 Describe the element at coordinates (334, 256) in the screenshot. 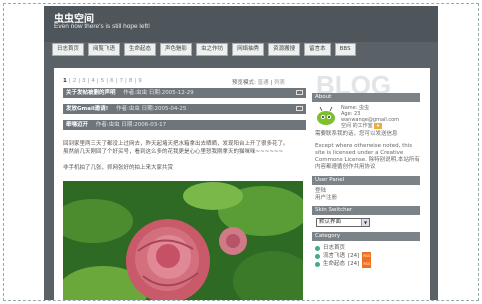

I see `category-label: 流言飞语` at that location.